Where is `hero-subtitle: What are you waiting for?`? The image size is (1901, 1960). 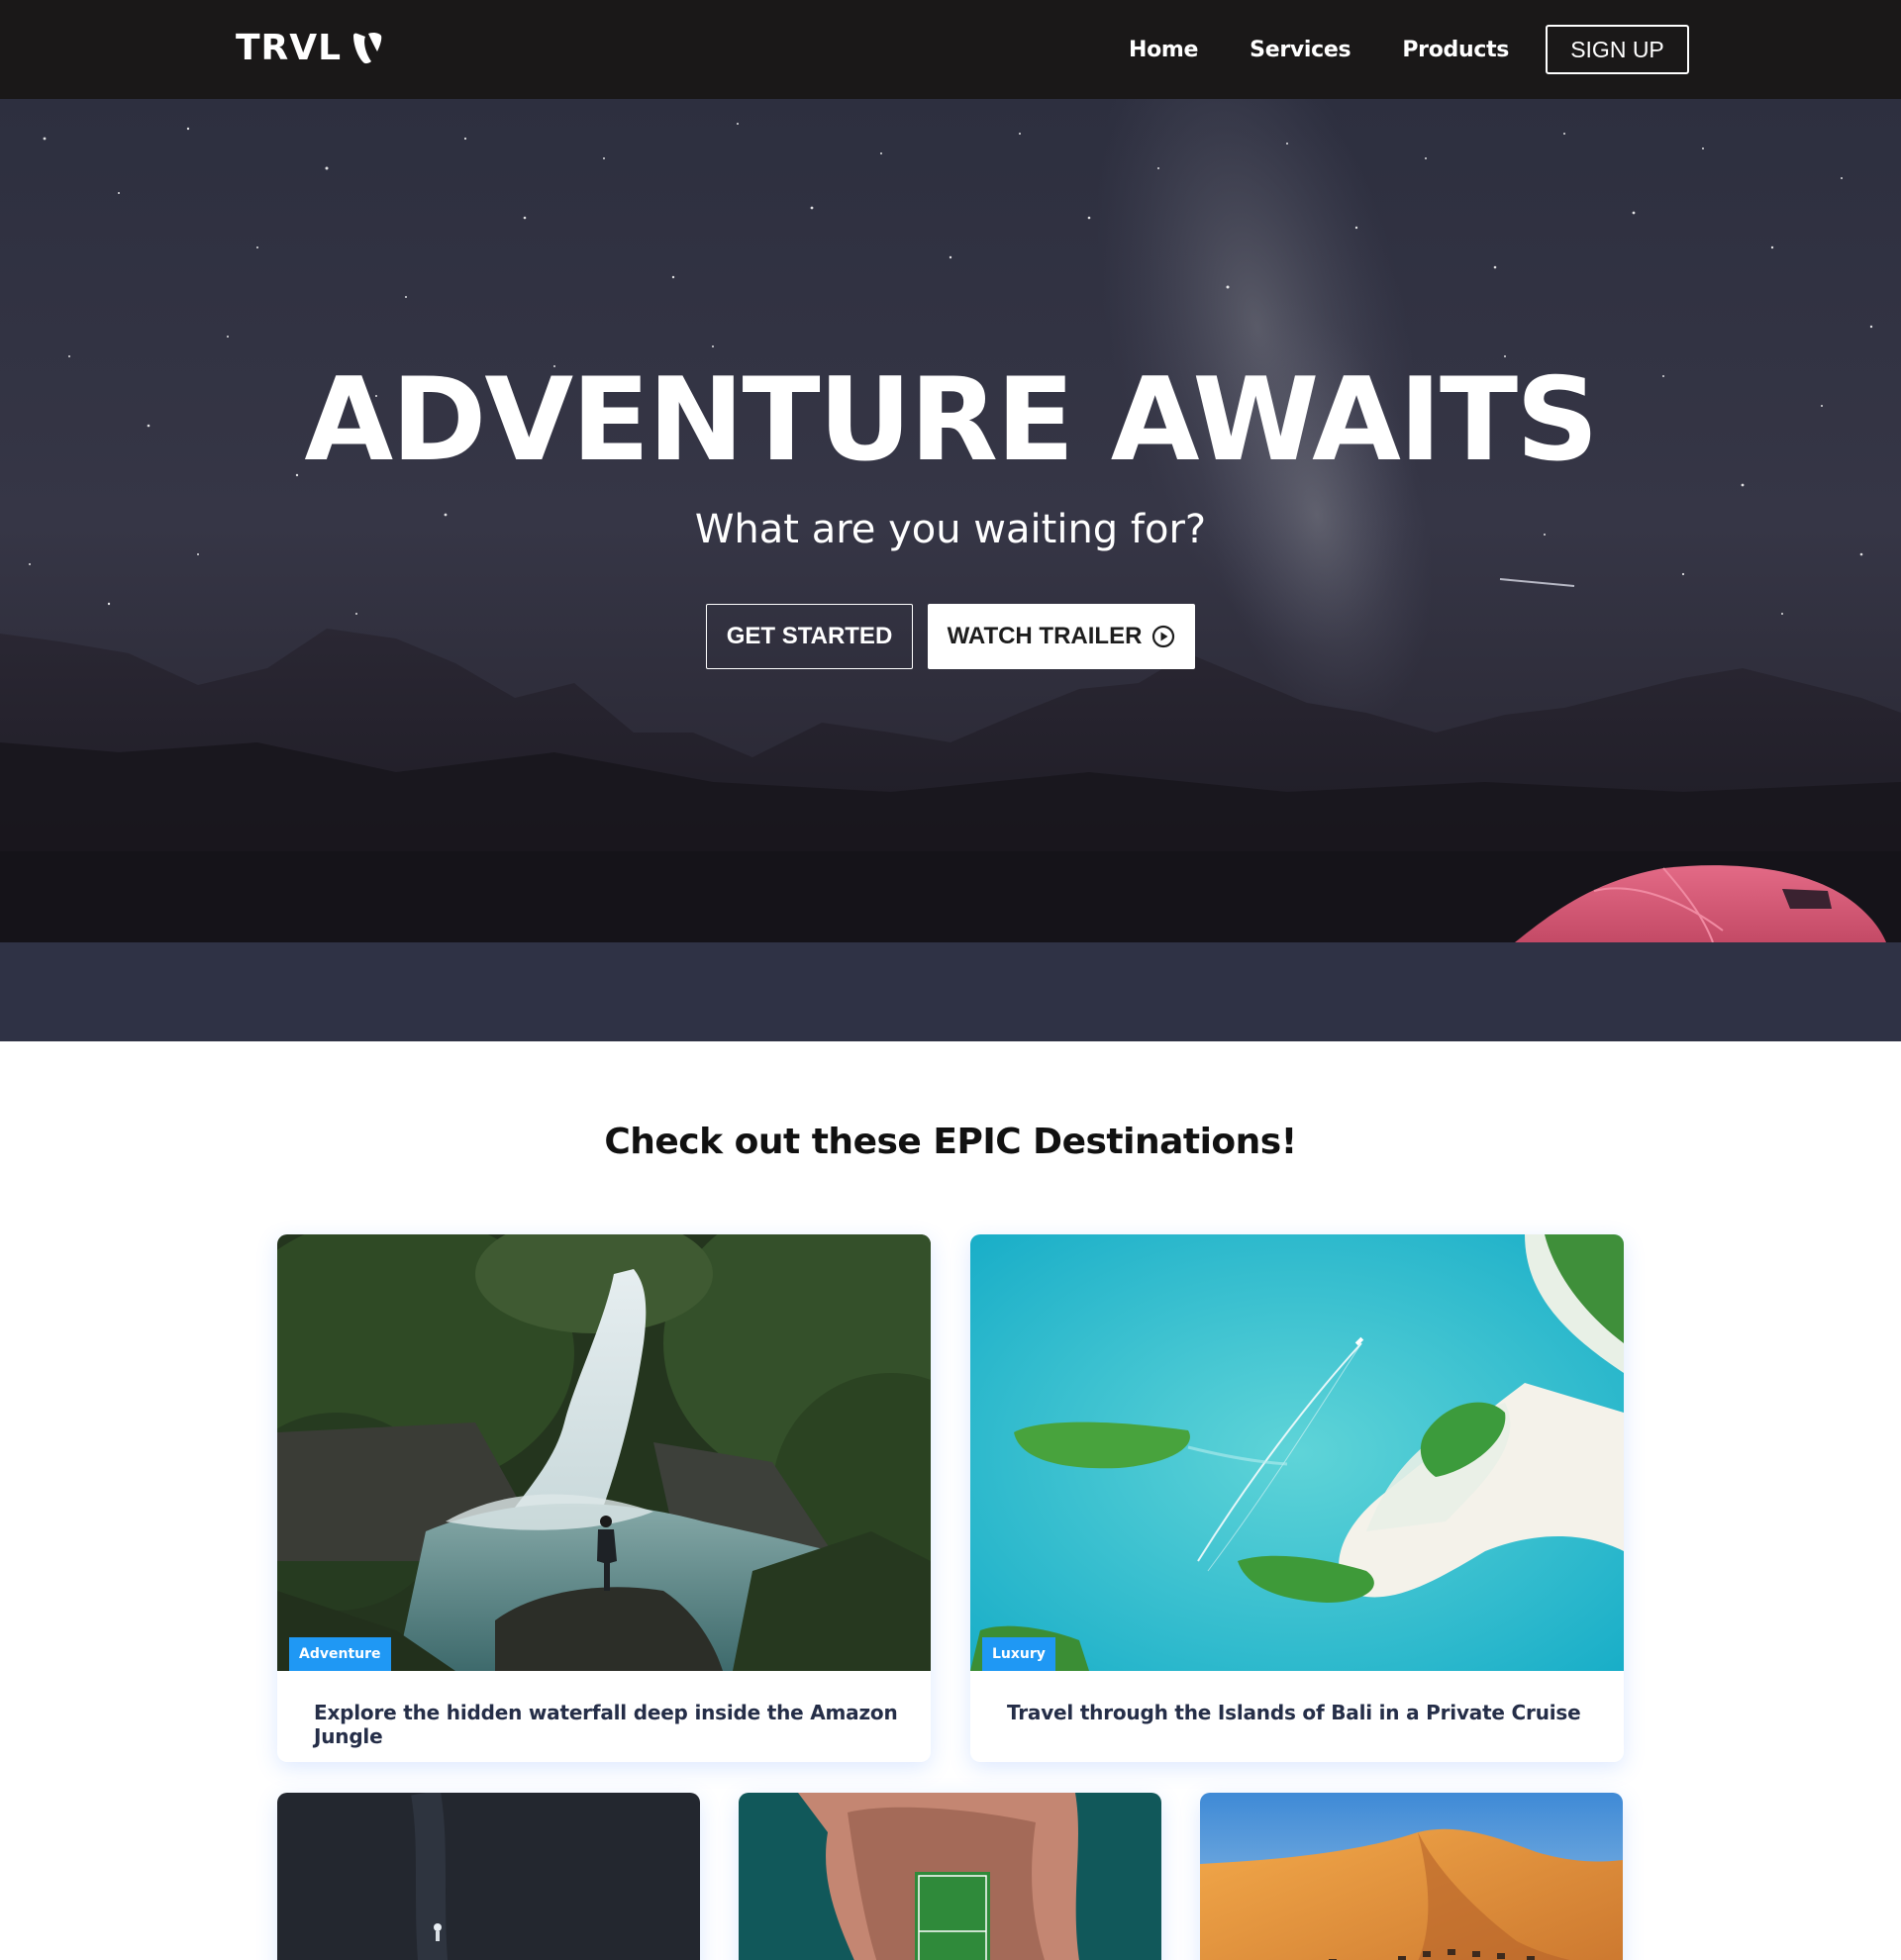
hero-subtitle: What are you waiting for? is located at coordinates (950, 529).